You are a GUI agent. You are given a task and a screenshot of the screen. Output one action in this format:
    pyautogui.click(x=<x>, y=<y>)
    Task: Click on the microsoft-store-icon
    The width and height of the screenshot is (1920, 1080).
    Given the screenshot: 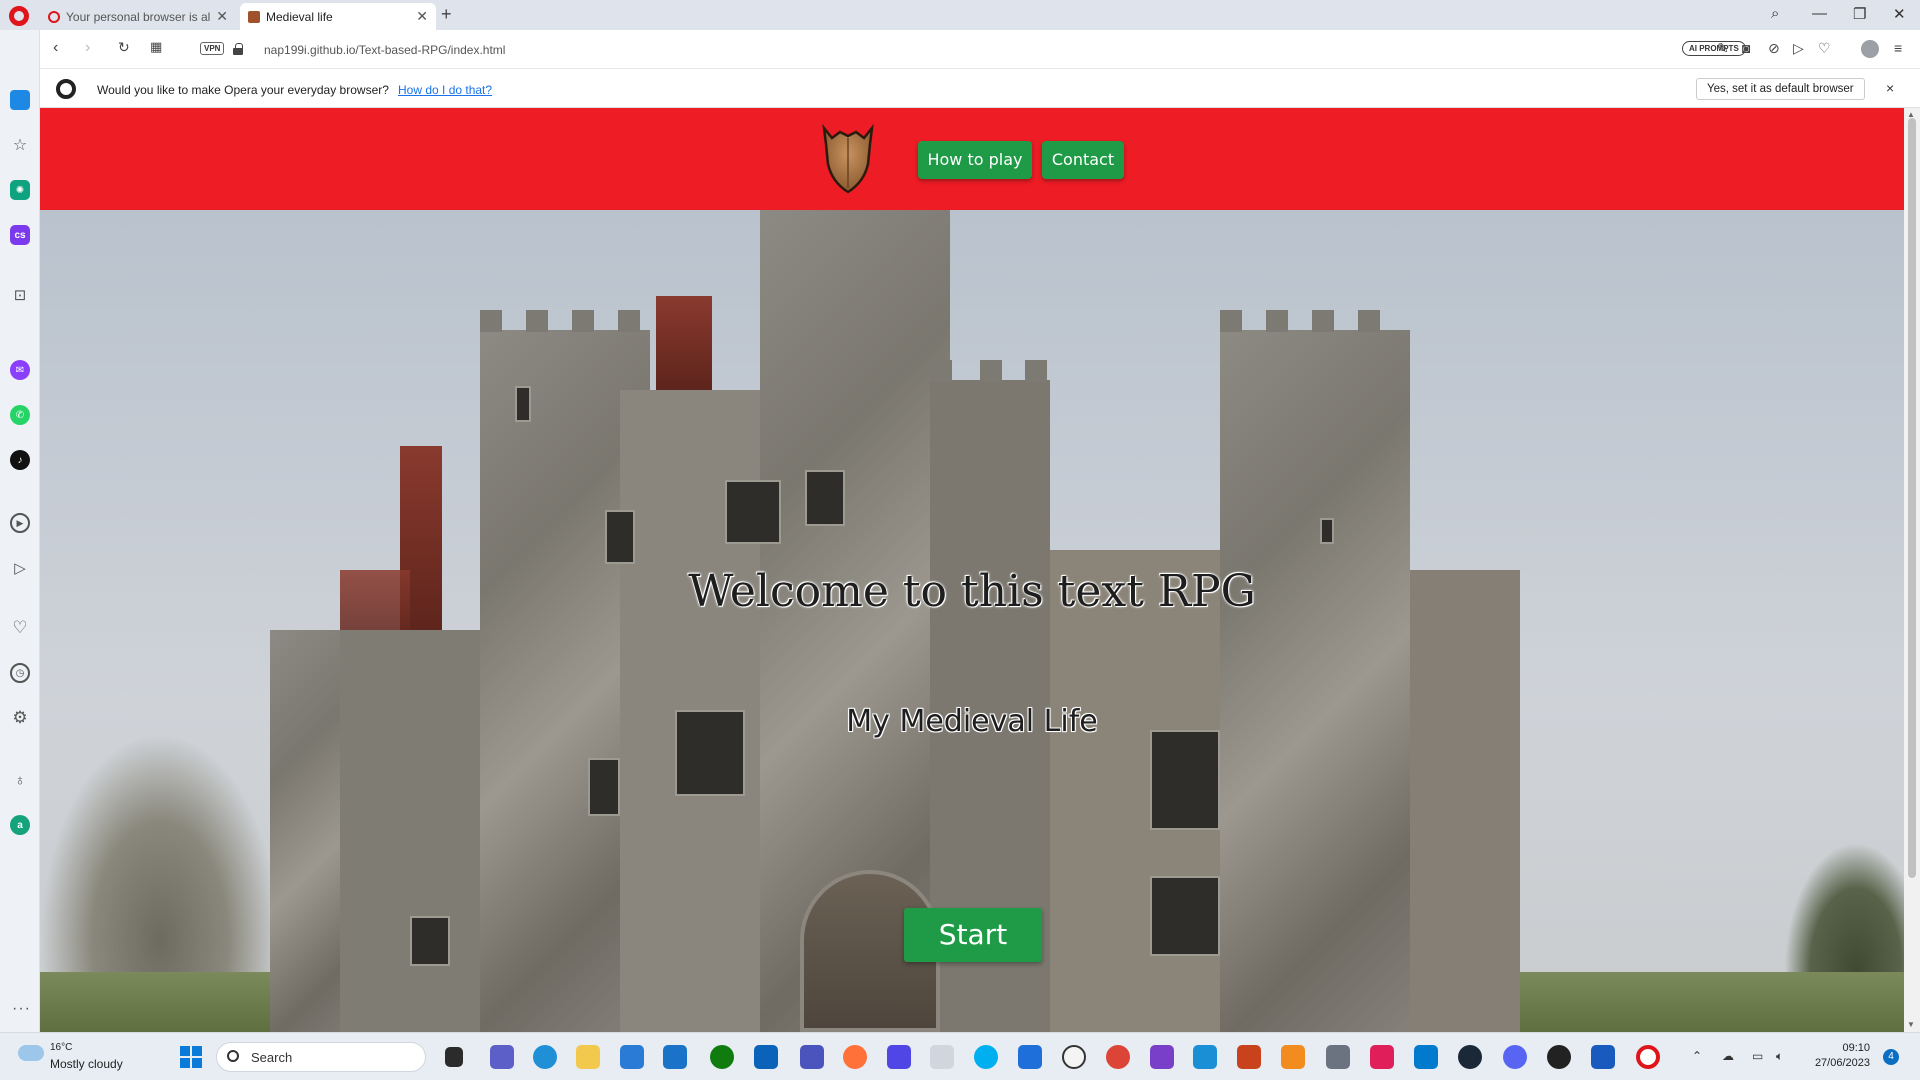 What is the action you would take?
    pyautogui.click(x=632, y=1057)
    